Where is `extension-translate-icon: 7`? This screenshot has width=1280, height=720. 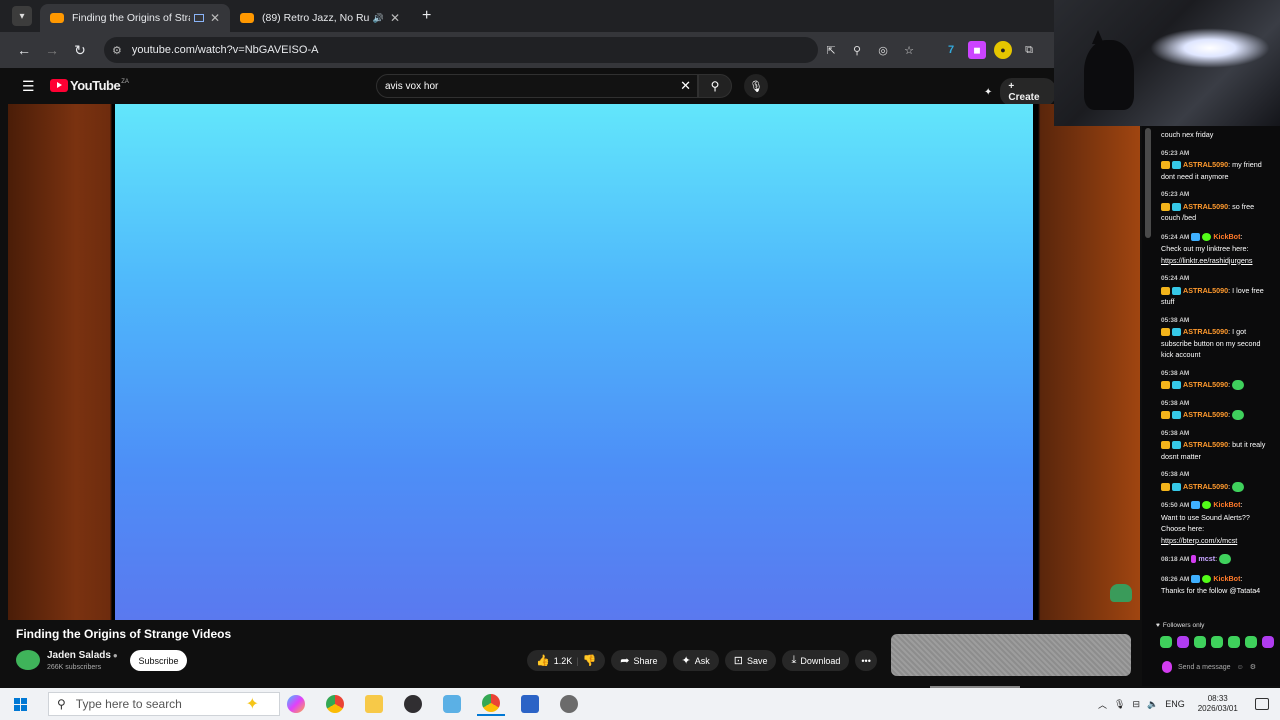 extension-translate-icon: 7 is located at coordinates (951, 50).